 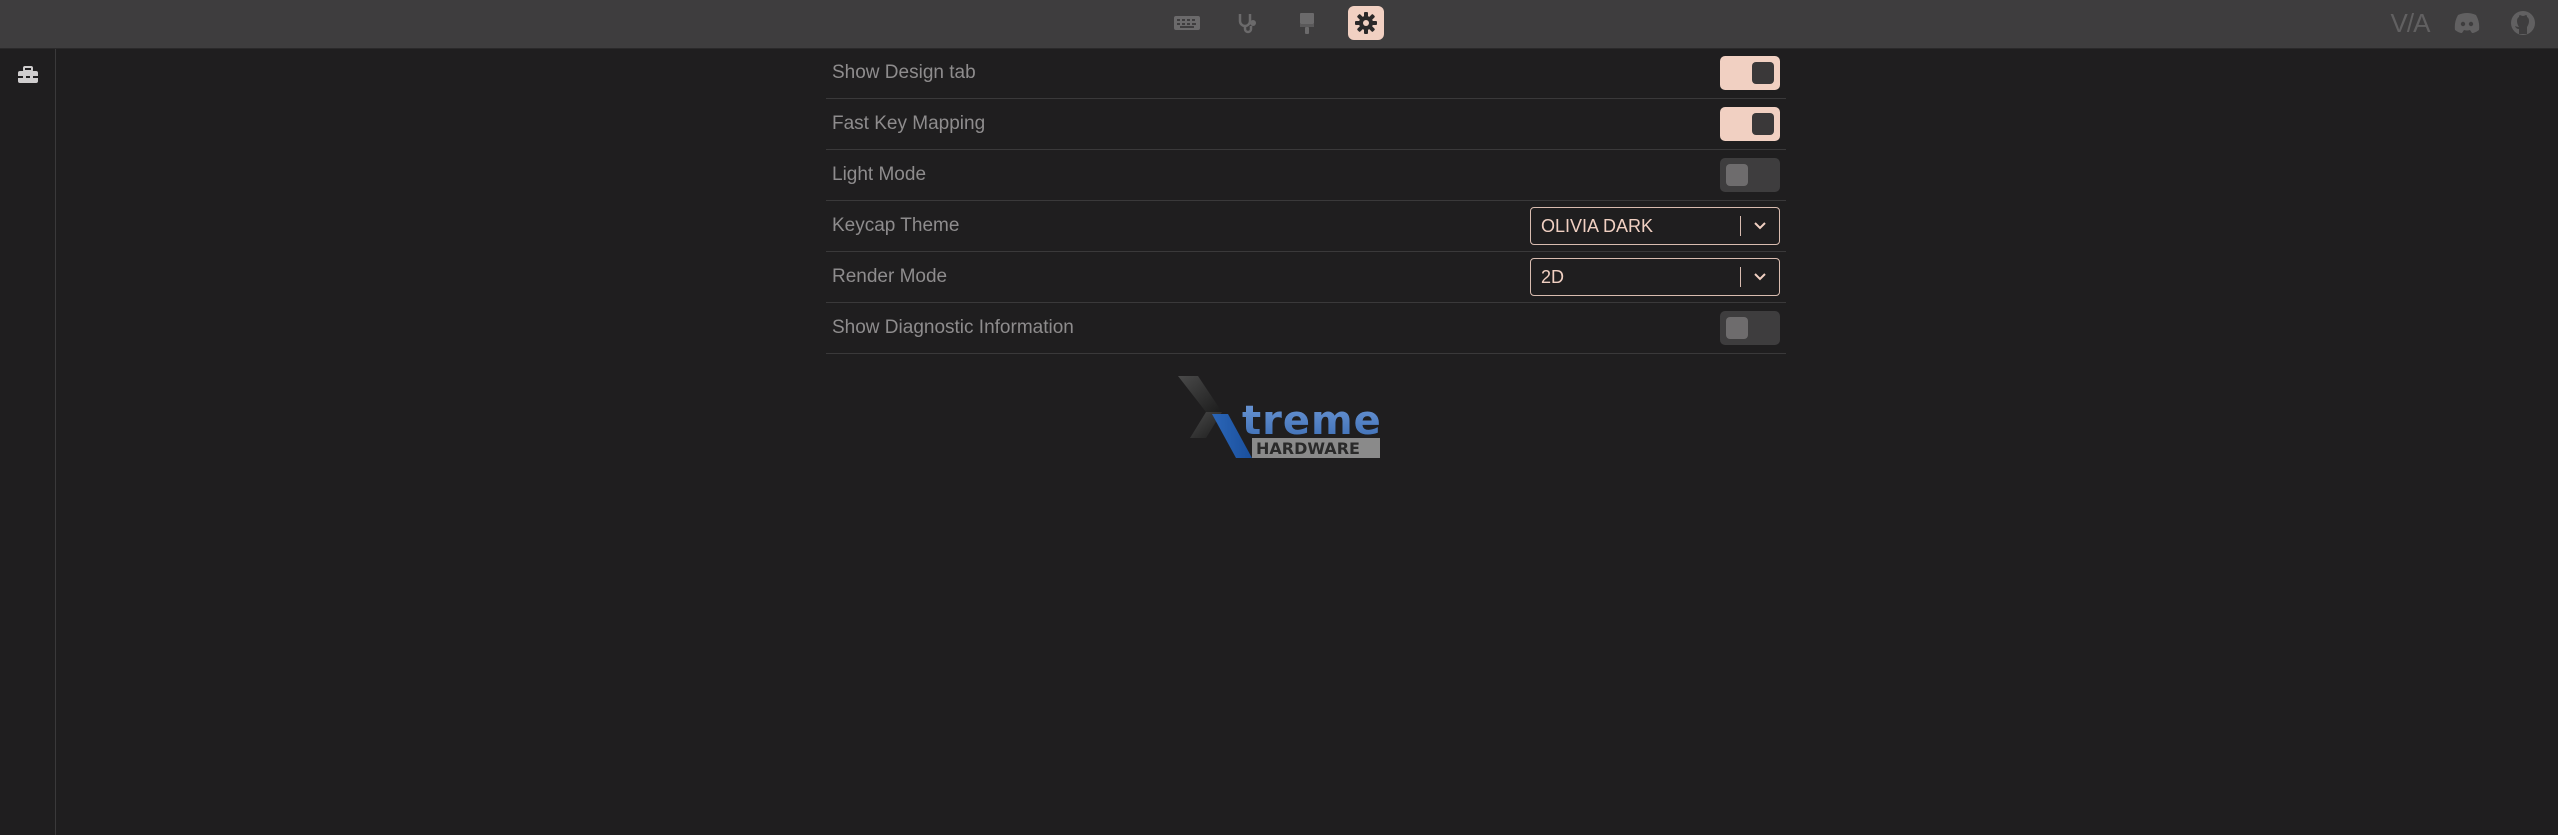 I want to click on select-value: 2D, so click(x=1553, y=276).